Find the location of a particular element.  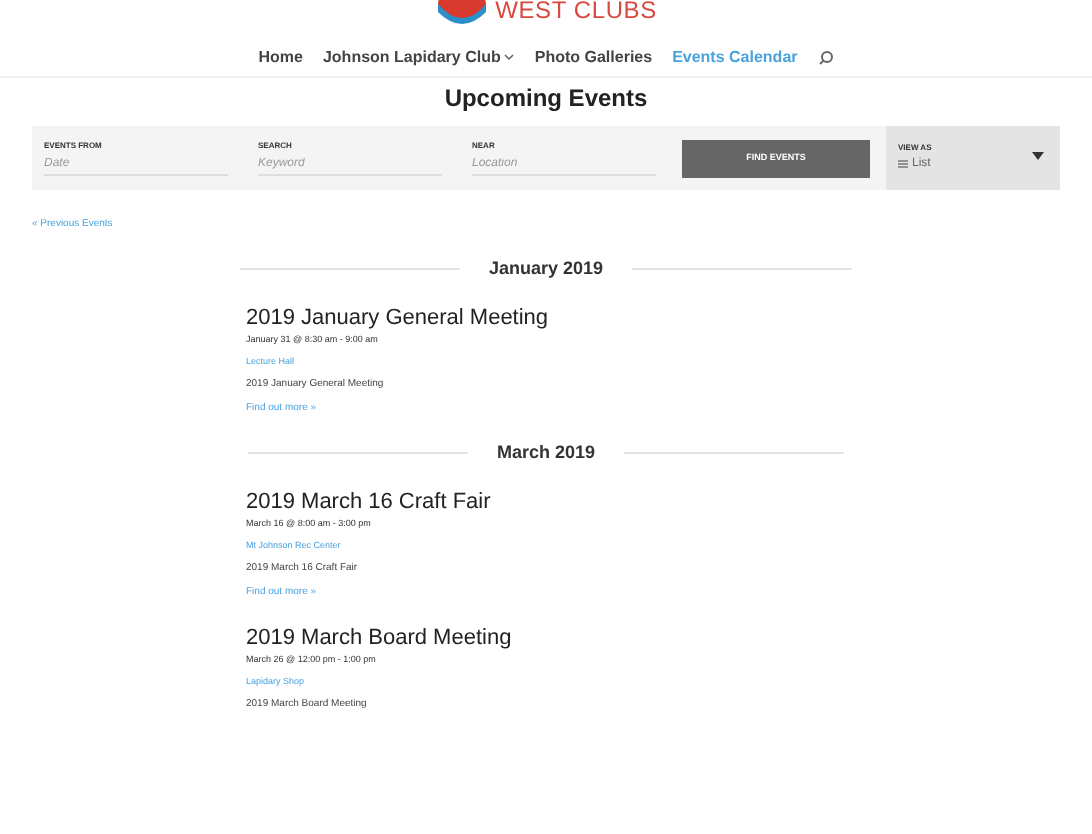

month-heading: January 2019 is located at coordinates (546, 268).